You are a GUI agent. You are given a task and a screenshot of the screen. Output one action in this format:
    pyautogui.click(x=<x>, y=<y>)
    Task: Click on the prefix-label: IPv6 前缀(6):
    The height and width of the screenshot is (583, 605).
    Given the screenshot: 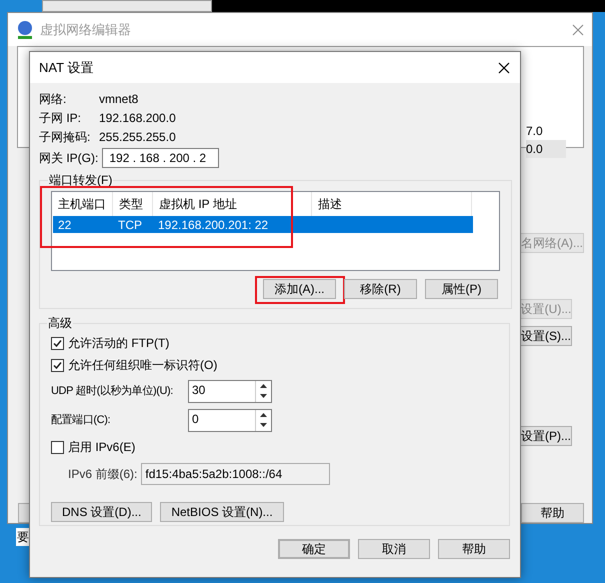 What is the action you would take?
    pyautogui.click(x=103, y=474)
    